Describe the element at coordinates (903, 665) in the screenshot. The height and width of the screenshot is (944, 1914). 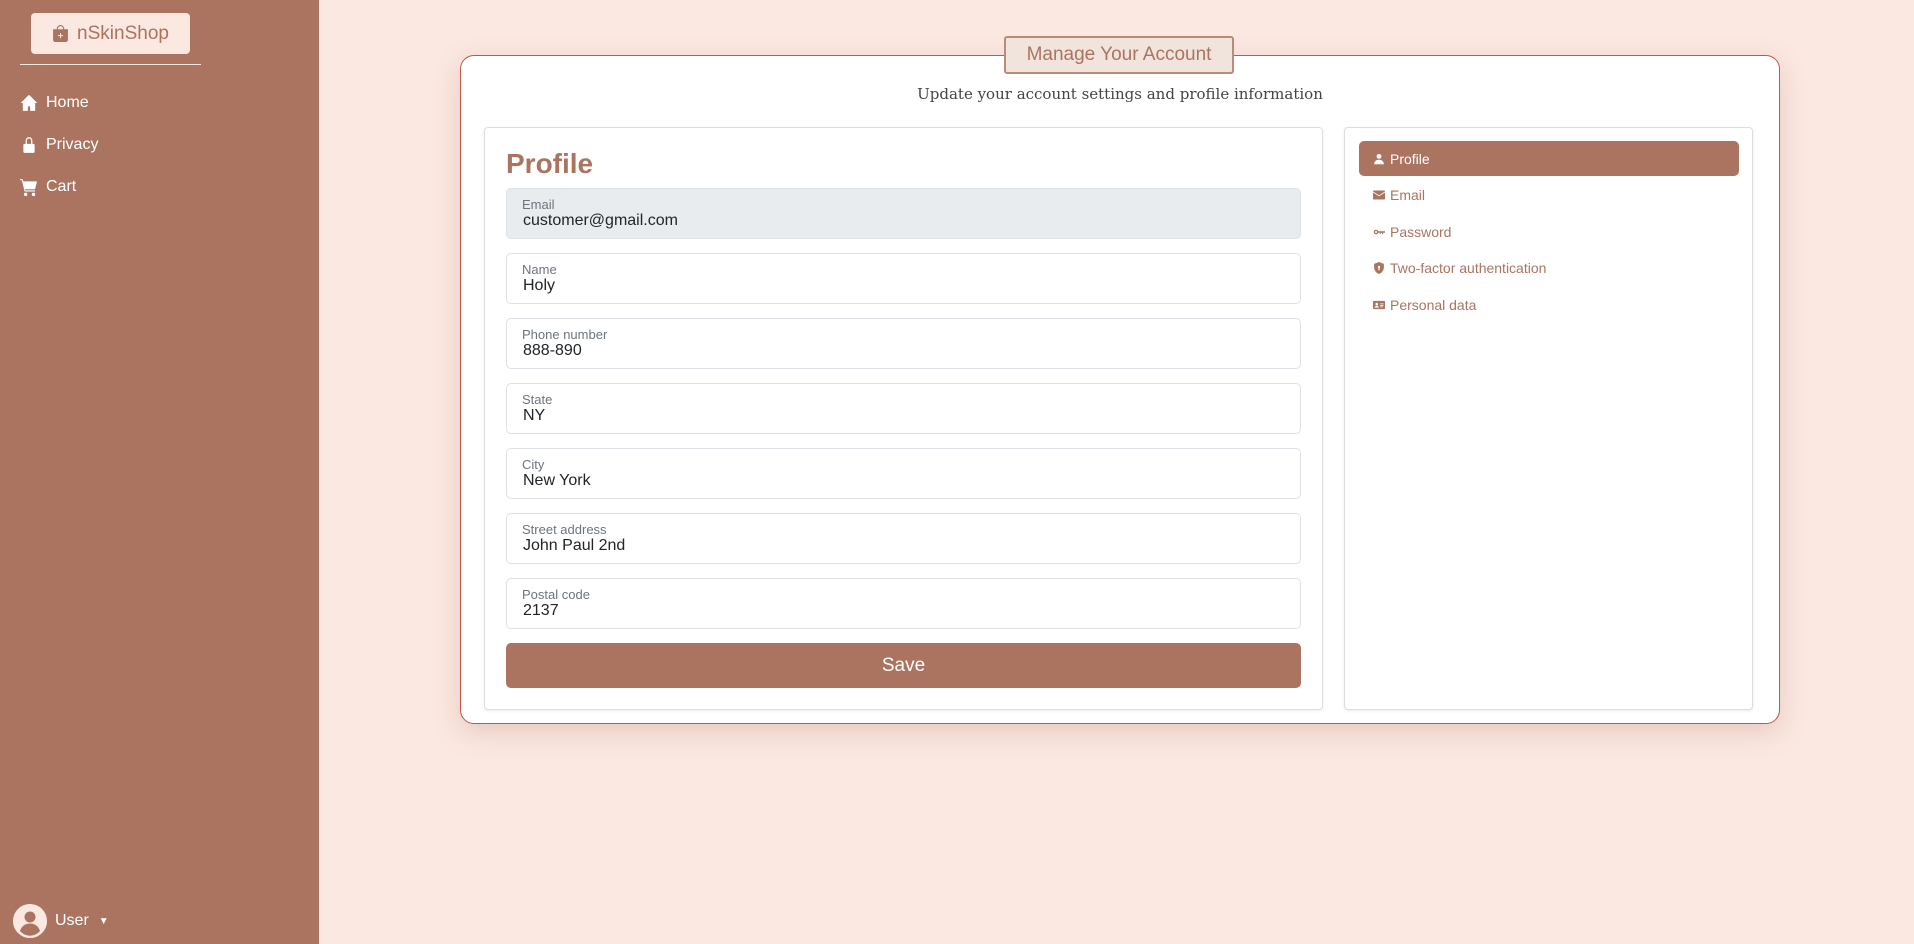
I see `save-button: Save` at that location.